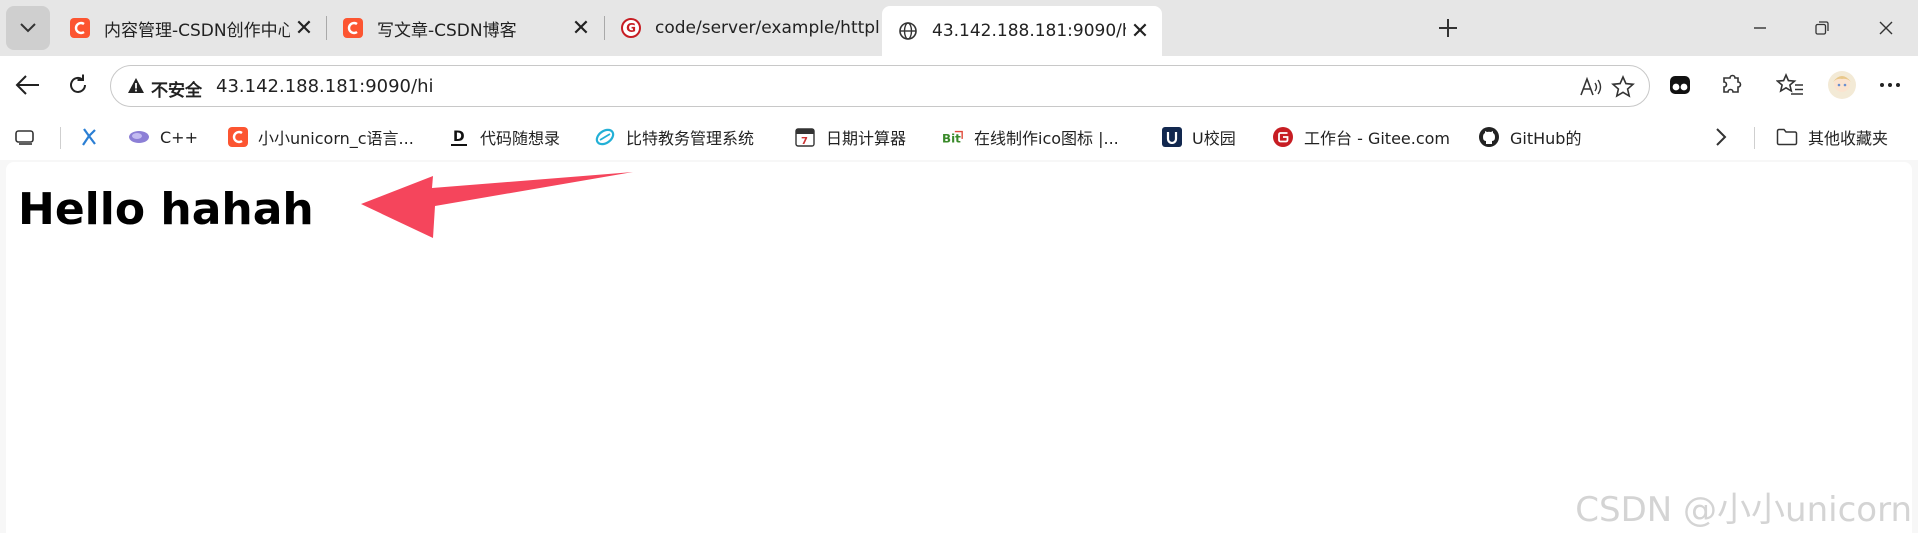 The image size is (1918, 533). Describe the element at coordinates (1680, 85) in the screenshot. I see `extension-panda-icon` at that location.